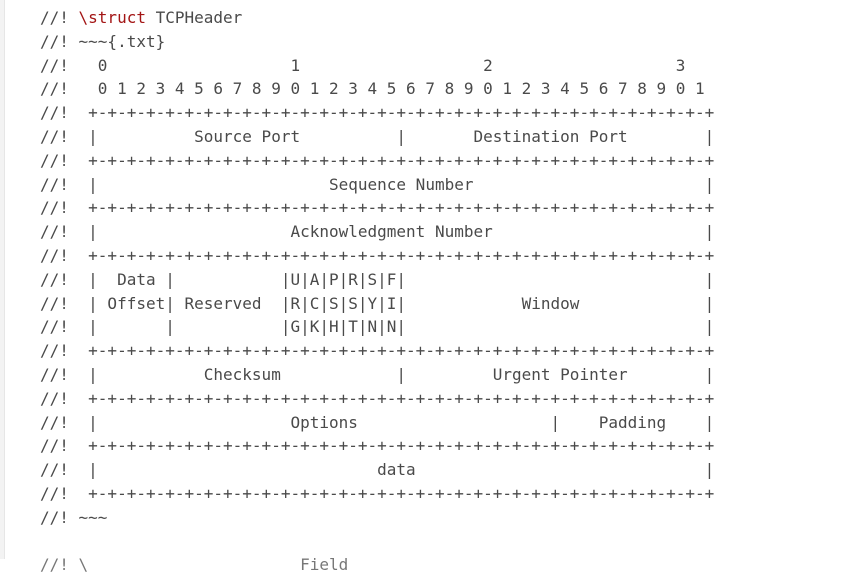 This screenshot has height=577, width=851. I want to click on code-line: //! | | |G|K|H|T|N|N| |, so click(377, 327).